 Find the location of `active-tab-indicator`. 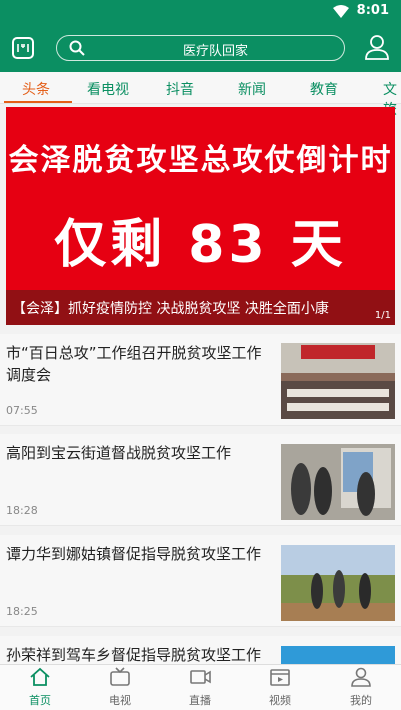

active-tab-indicator is located at coordinates (38, 102).